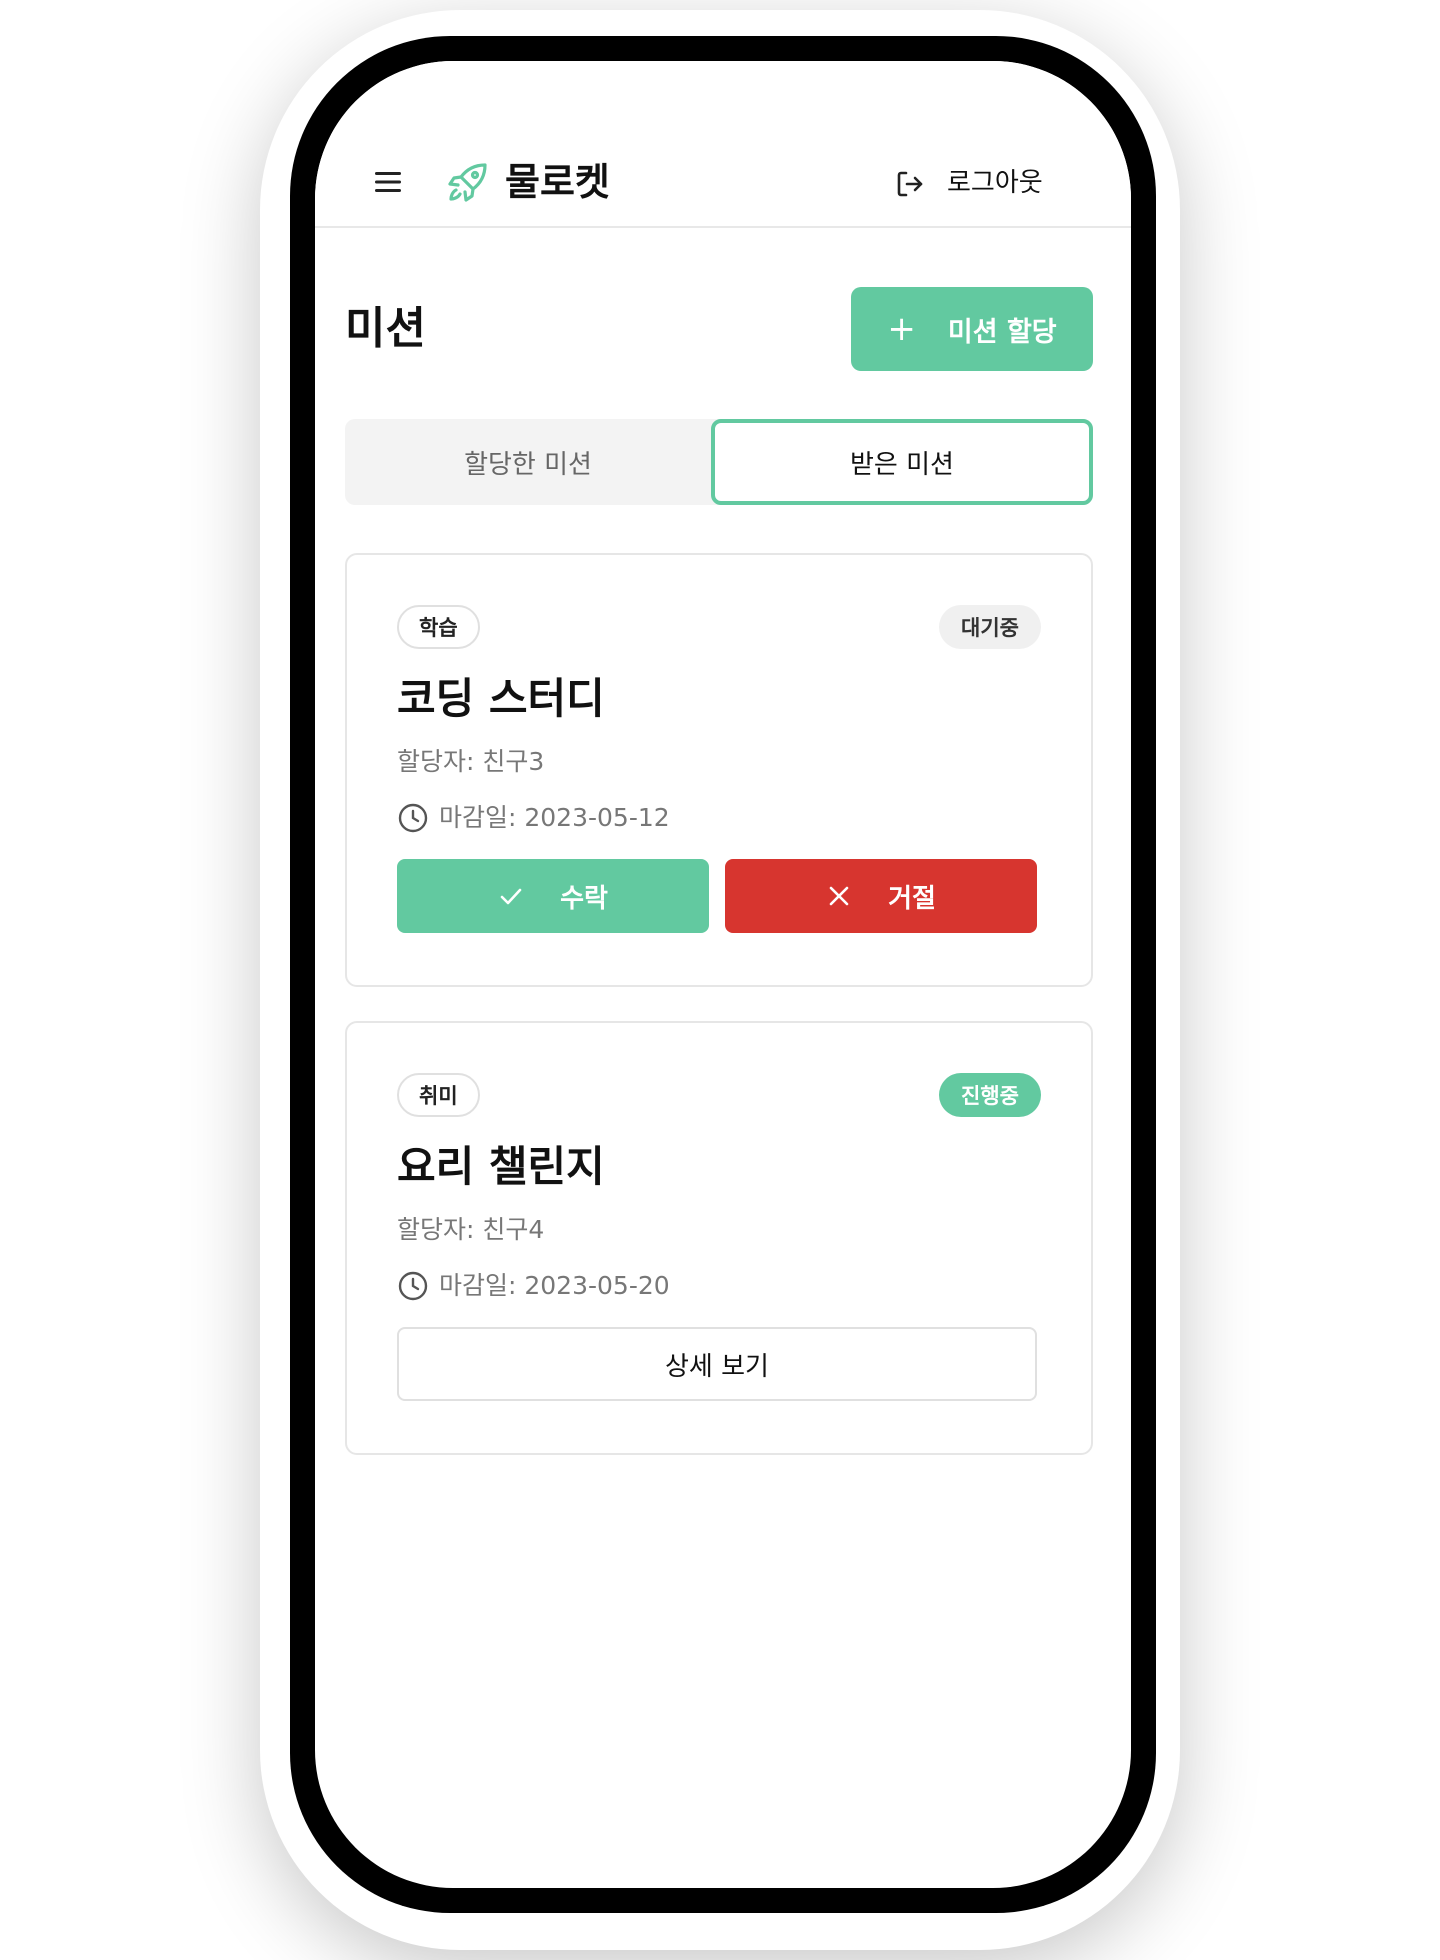 The width and height of the screenshot is (1440, 1960). What do you see at coordinates (511, 896) in the screenshot?
I see `check-icon` at bounding box center [511, 896].